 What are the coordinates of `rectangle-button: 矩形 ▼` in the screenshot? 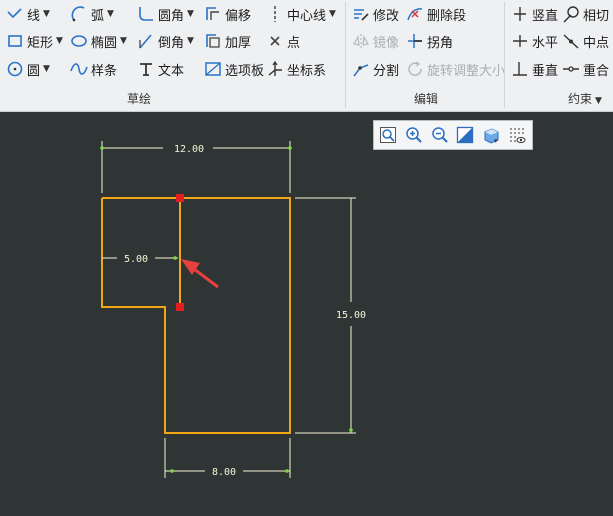 It's located at (34, 41).